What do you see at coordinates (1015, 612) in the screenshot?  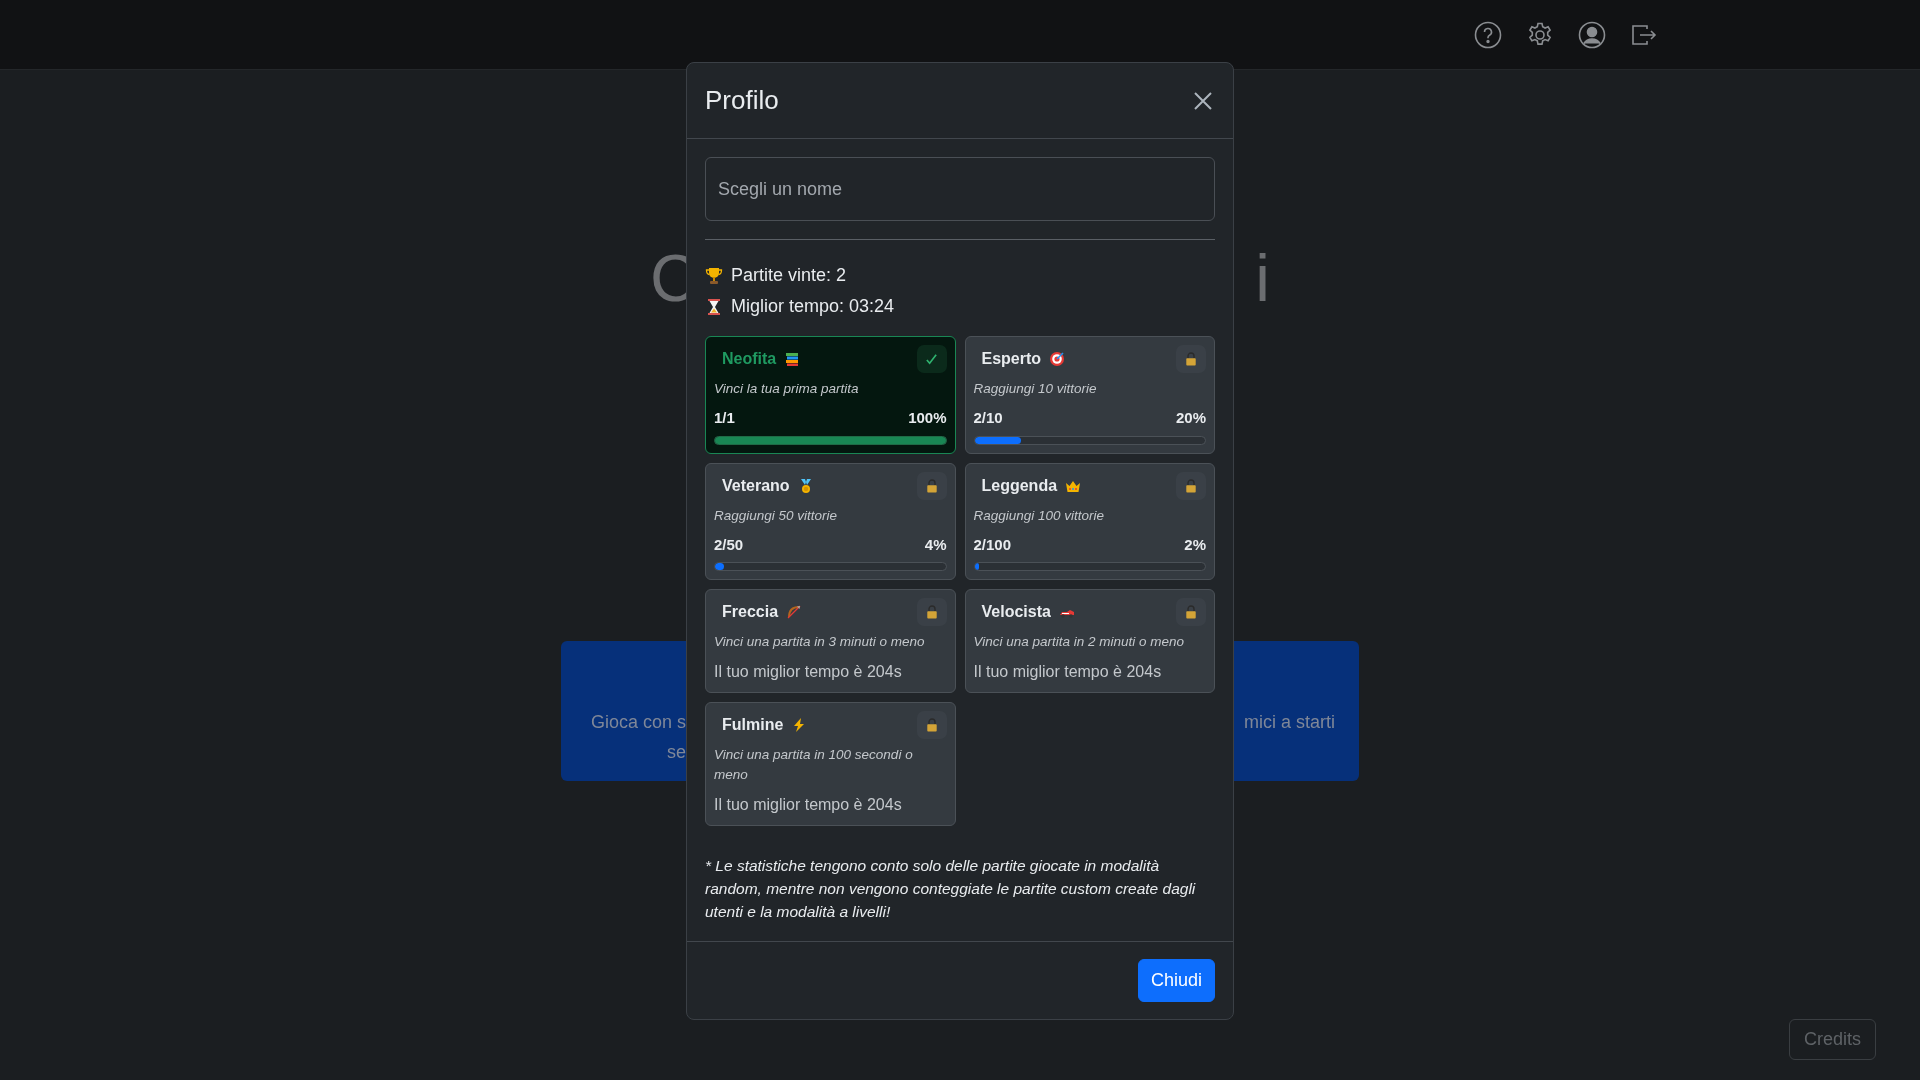 I see `achievement-name: Velocista` at bounding box center [1015, 612].